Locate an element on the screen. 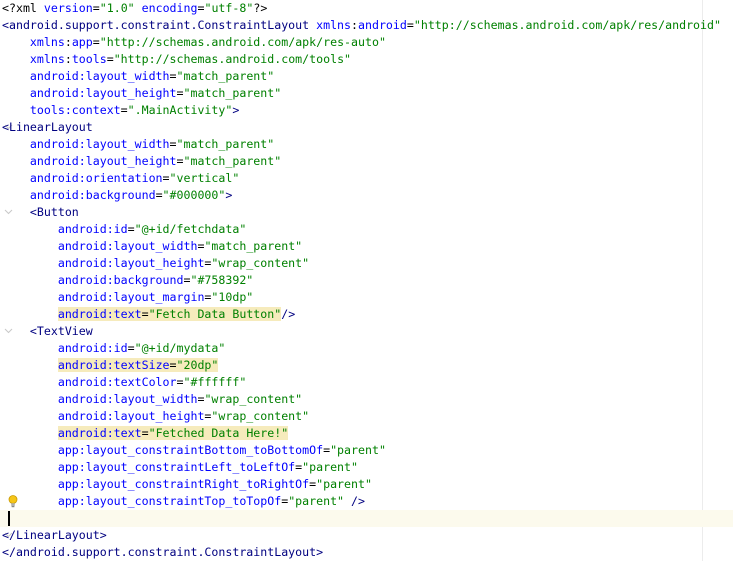 Image resolution: width=733 pixels, height=561 pixels. code-line: android:text="Fetch Data Button"/> is located at coordinates (366, 314).